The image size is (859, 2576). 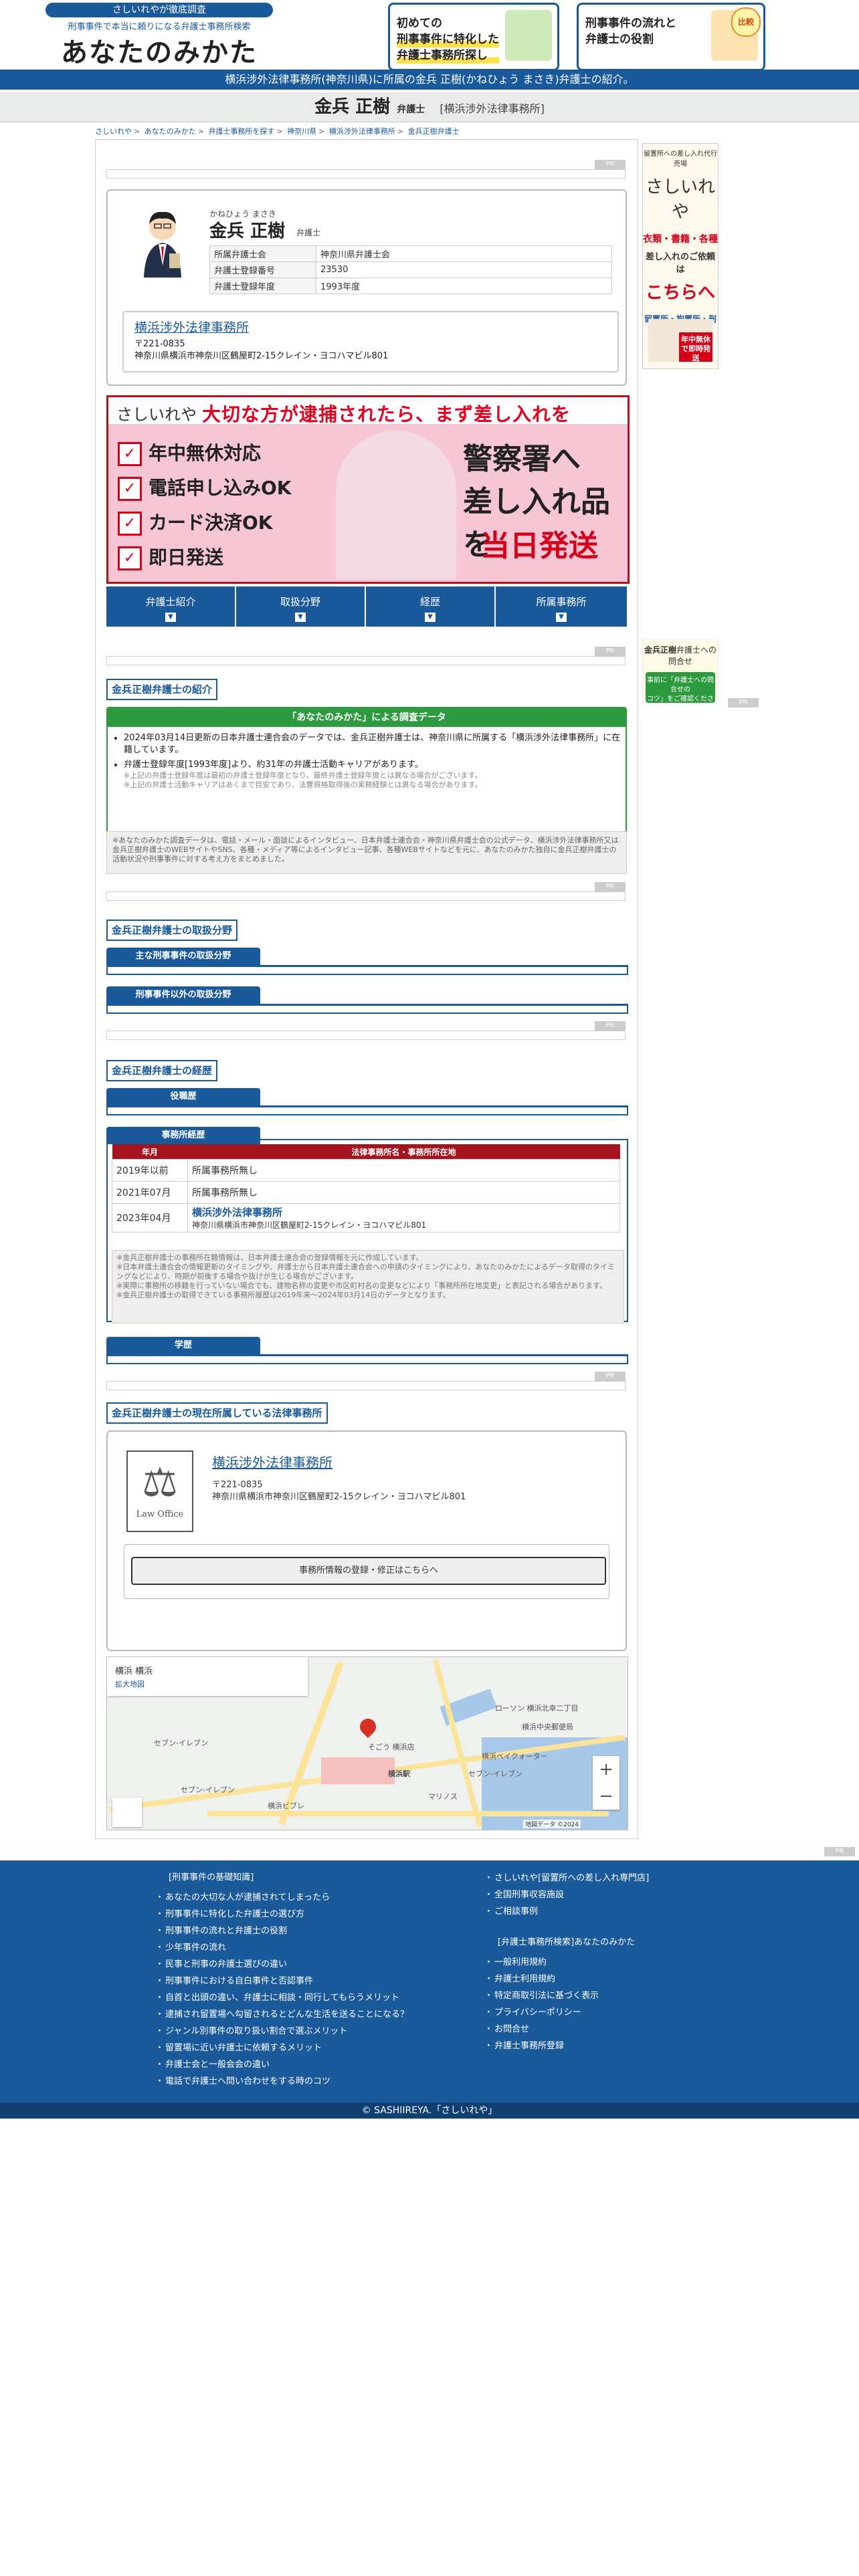 I want to click on breadcrumb-item: 神奈川県, so click(x=301, y=131).